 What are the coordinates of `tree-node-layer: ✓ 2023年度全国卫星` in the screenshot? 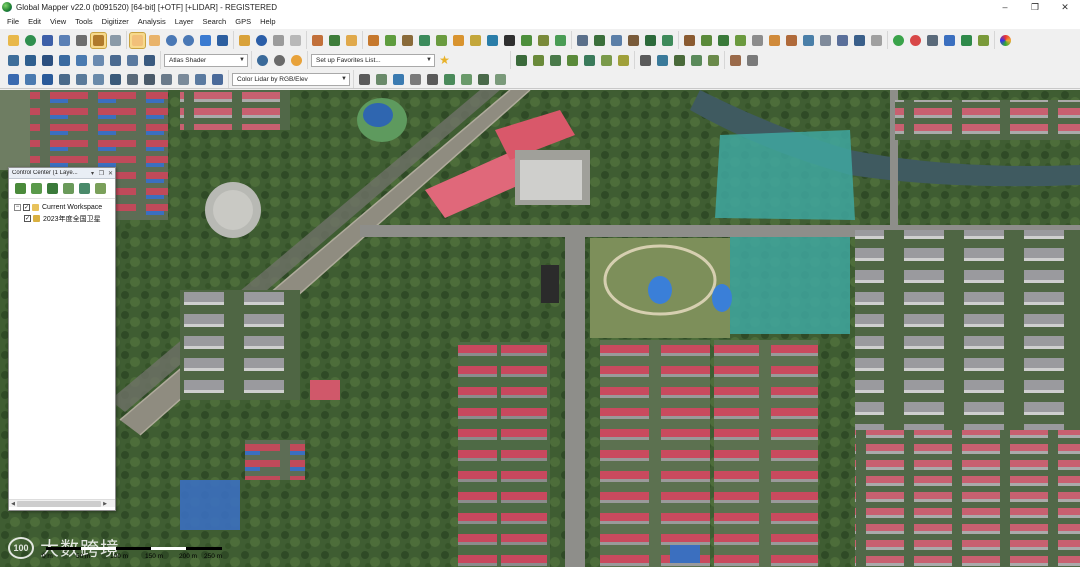 It's located at (64, 218).